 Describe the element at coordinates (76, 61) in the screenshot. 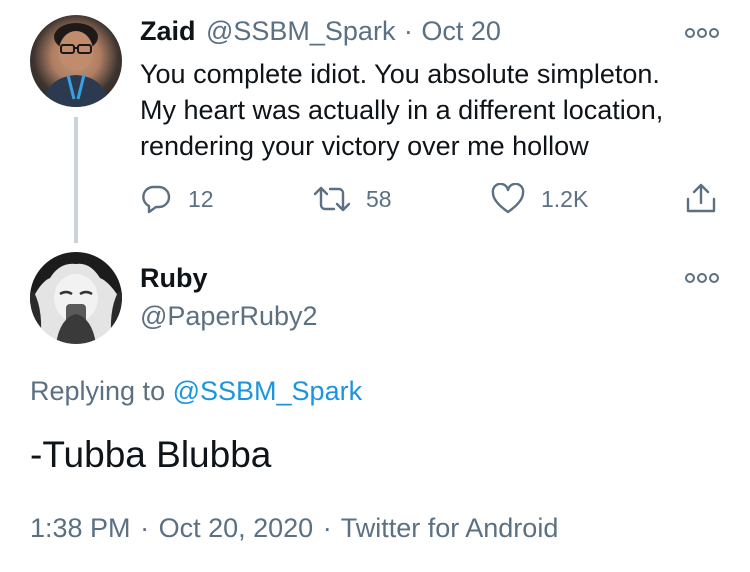

I see `avatar-zaid` at that location.